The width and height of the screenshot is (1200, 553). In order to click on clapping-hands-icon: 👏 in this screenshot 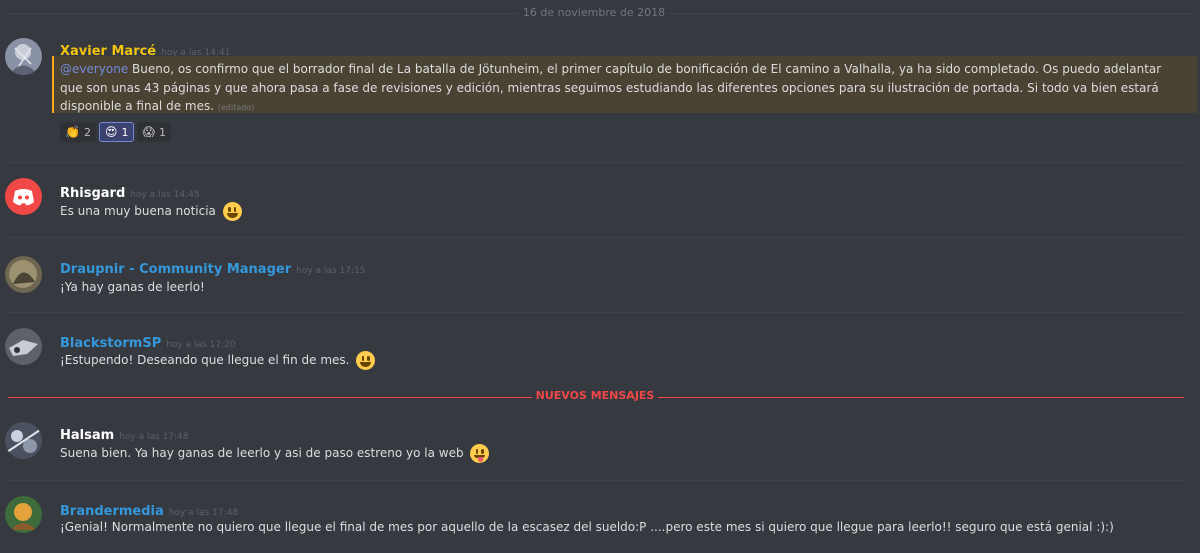, I will do `click(72, 132)`.